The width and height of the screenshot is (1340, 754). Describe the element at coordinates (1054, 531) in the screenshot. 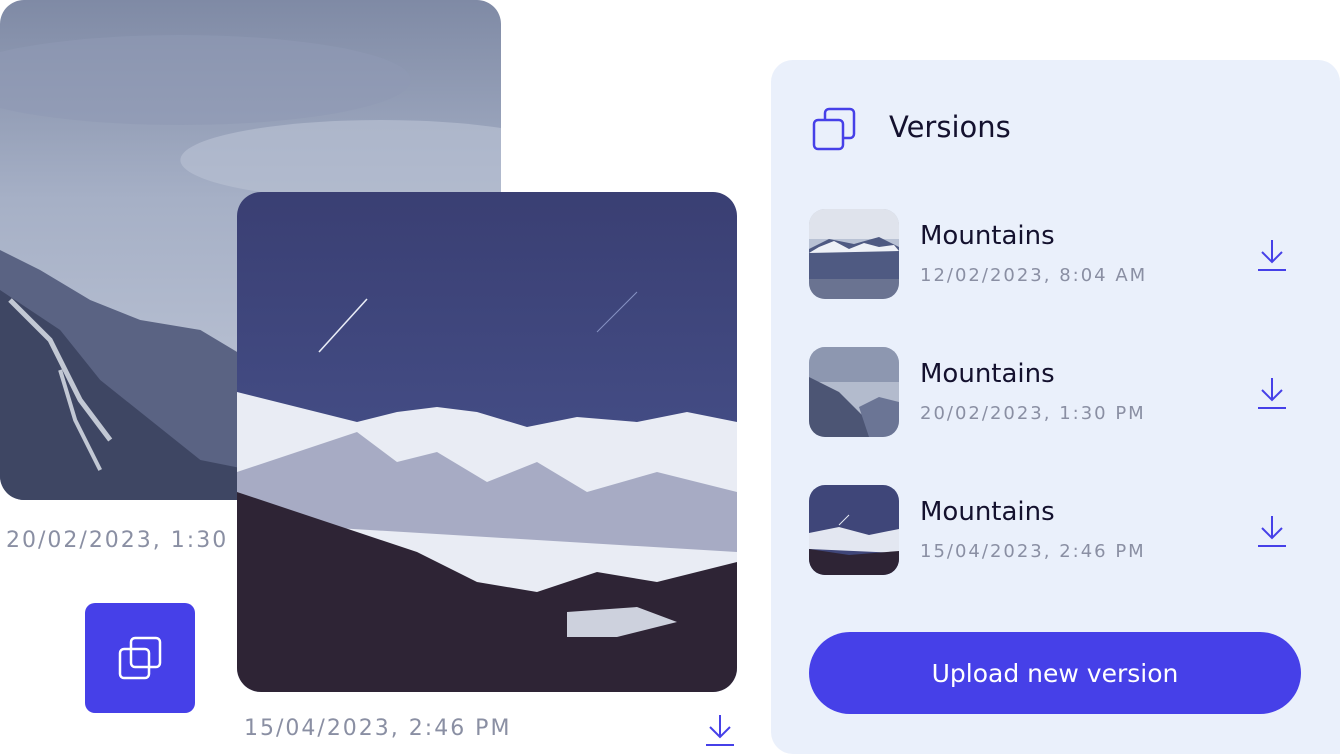

I see `version-item: Mountains 15/04/2023, 2:46 PM` at that location.